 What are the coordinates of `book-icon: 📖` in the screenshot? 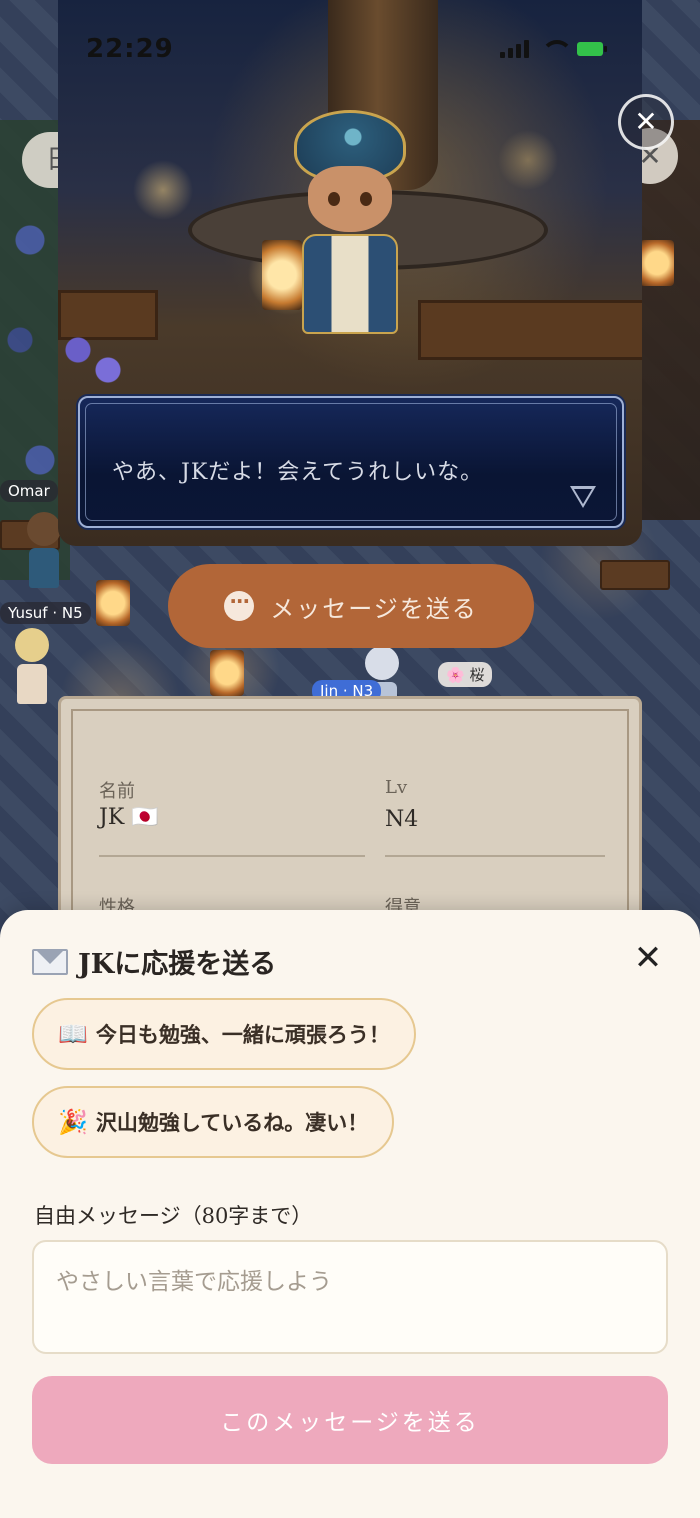 It's located at (73, 1034).